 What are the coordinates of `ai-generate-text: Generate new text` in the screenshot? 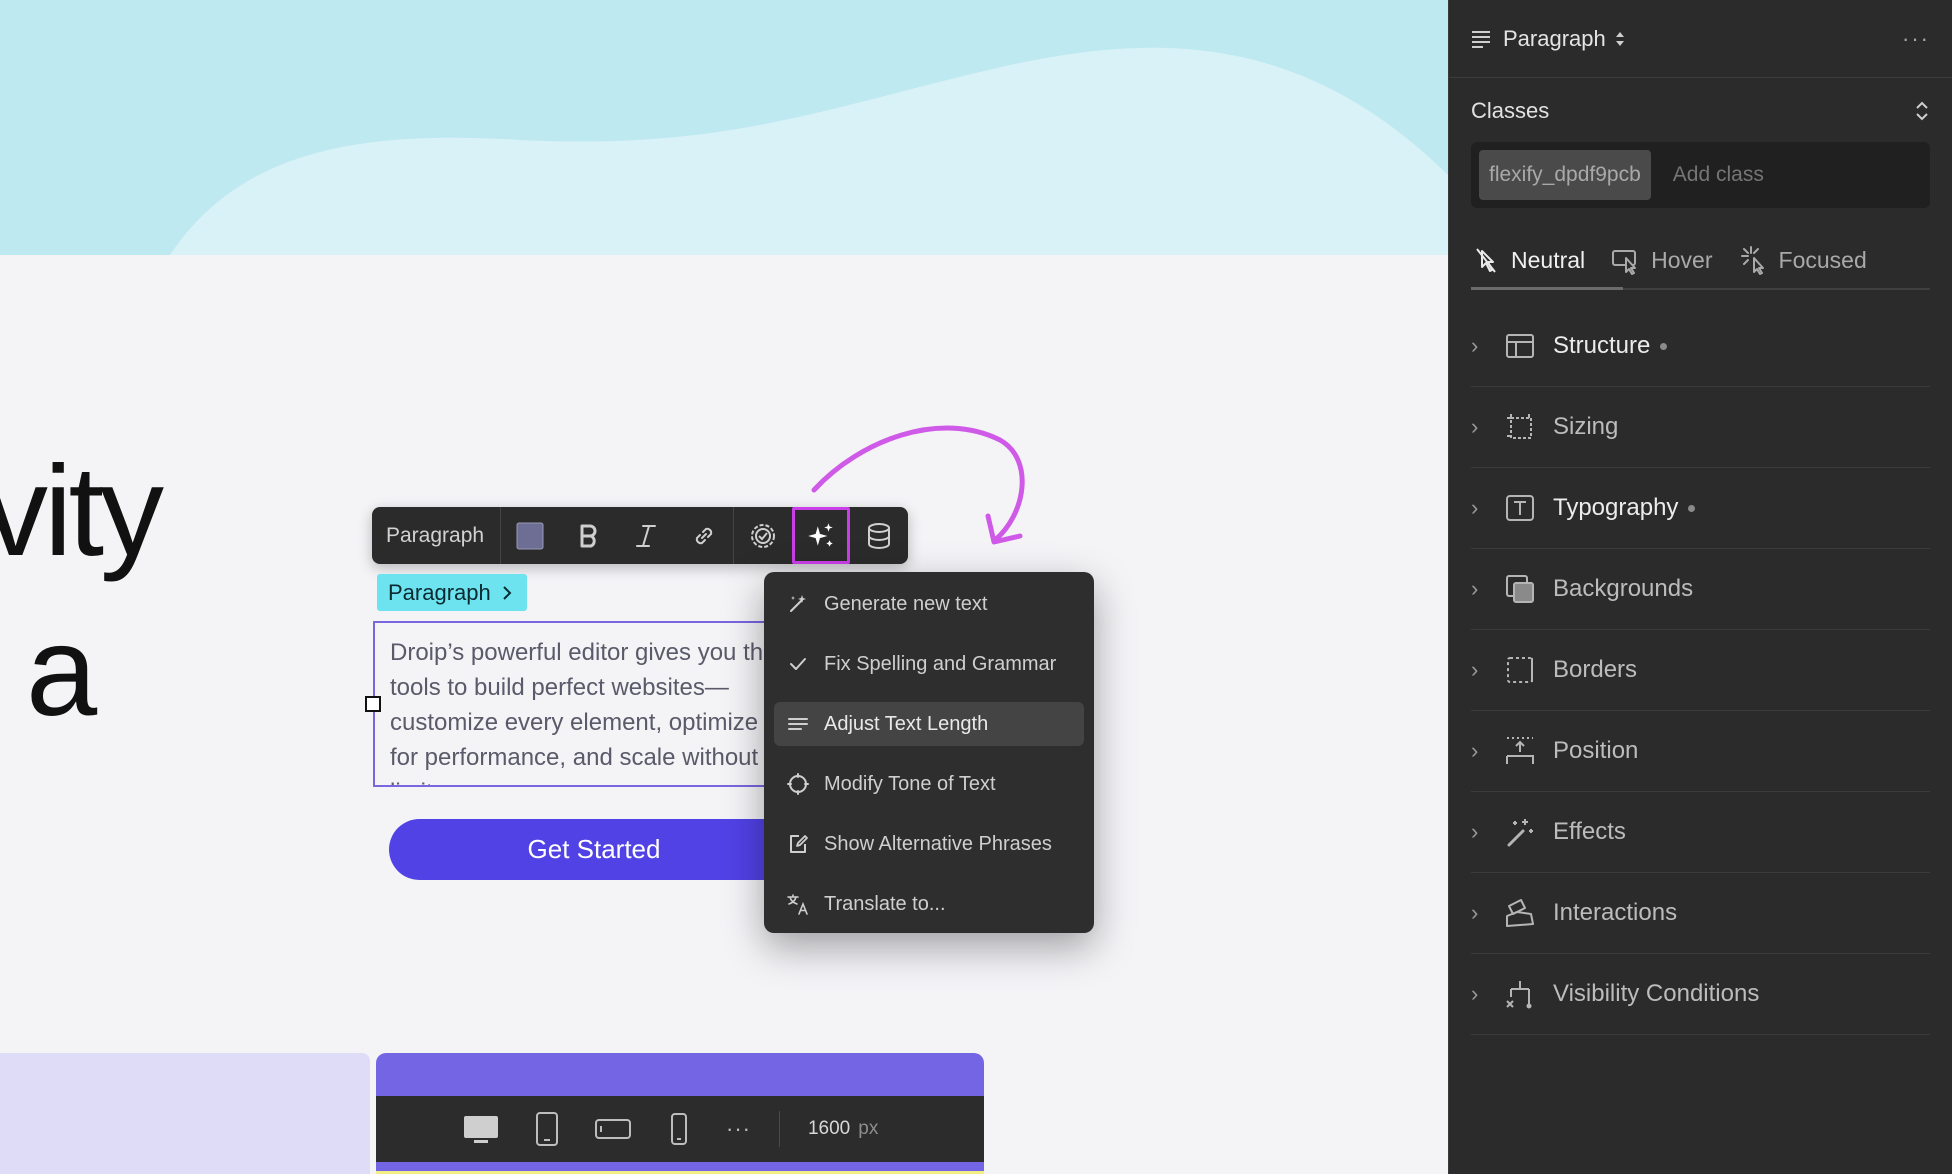 It's located at (929, 604).